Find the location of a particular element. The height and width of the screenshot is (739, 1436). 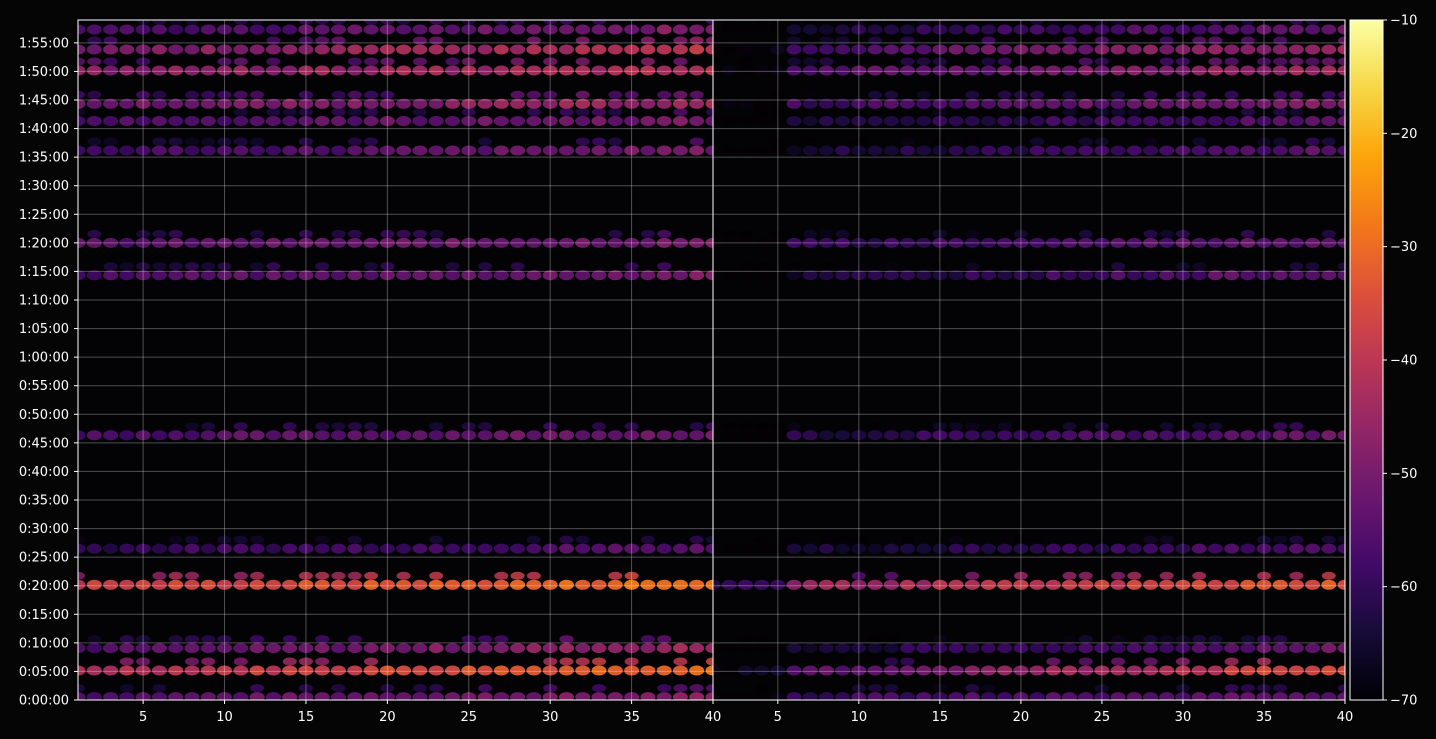

x-tick-label: 20 is located at coordinates (387, 717).